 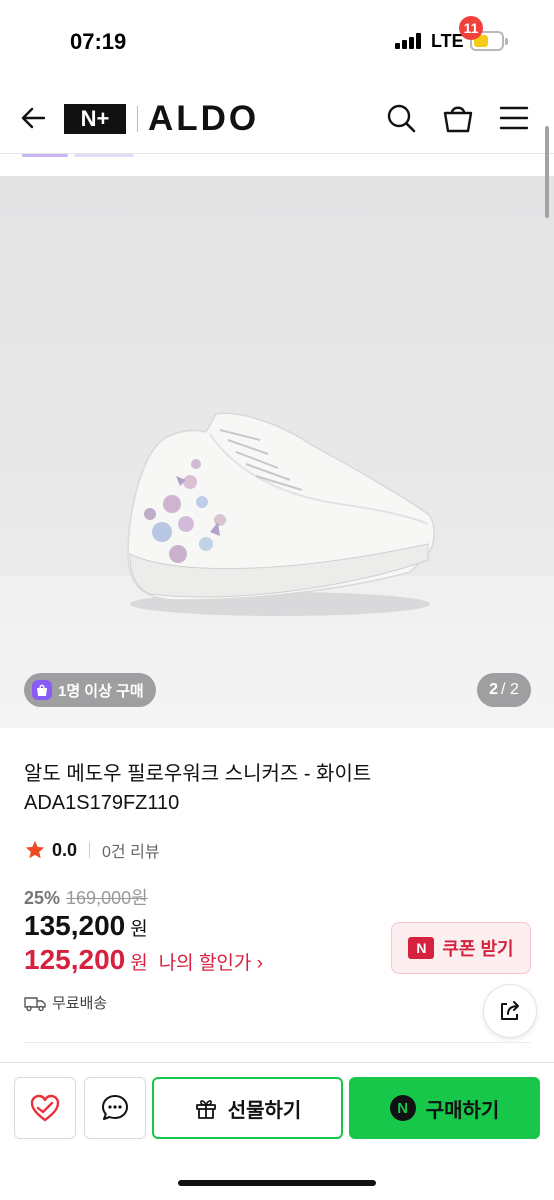 I want to click on rating-separator, so click(x=90, y=850).